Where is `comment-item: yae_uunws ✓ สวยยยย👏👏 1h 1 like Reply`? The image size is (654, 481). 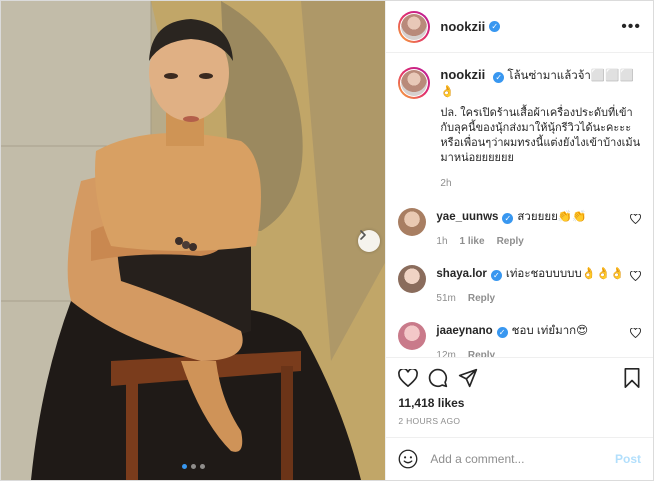
comment-item: yae_uunws ✓ สวยยยย👏👏 1h 1 like Reply is located at coordinates (519, 228).